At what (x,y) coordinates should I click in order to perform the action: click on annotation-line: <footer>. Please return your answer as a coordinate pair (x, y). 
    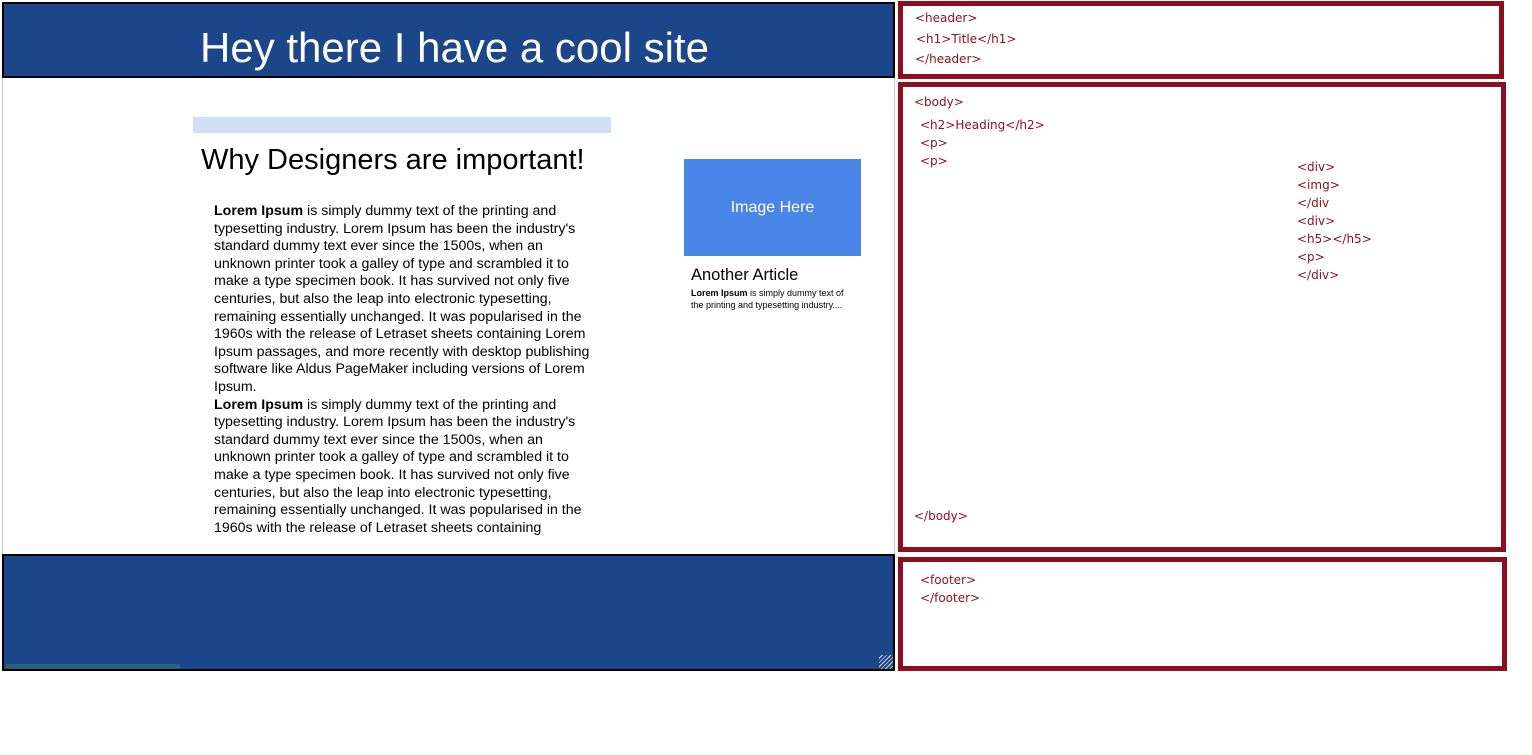
    Looking at the image, I should click on (948, 580).